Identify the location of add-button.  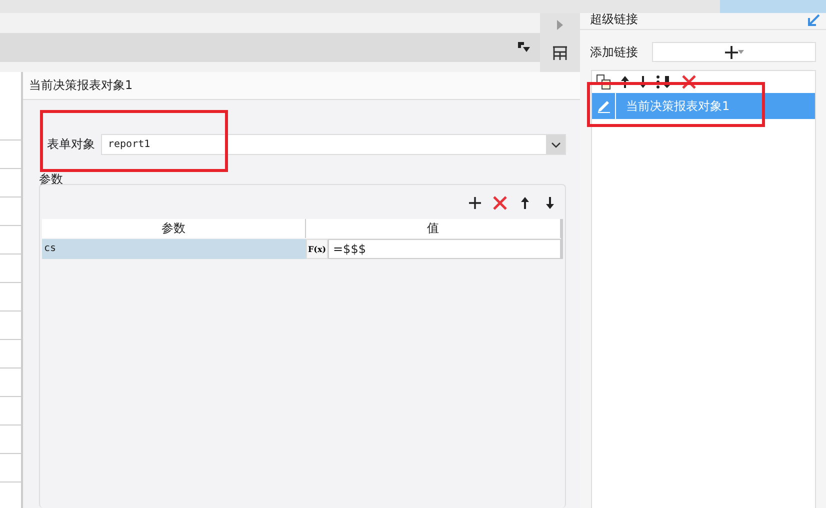
(475, 203).